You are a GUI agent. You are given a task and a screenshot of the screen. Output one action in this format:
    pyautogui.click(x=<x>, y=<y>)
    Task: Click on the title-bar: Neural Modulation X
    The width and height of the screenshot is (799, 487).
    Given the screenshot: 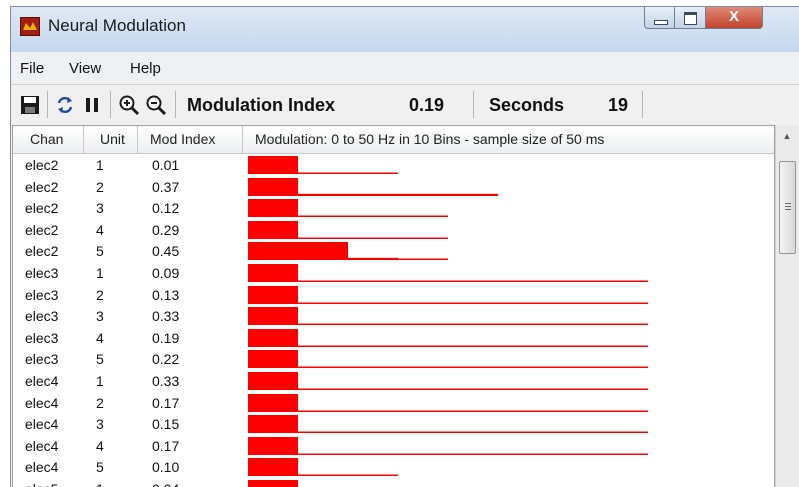 What is the action you would take?
    pyautogui.click(x=405, y=29)
    